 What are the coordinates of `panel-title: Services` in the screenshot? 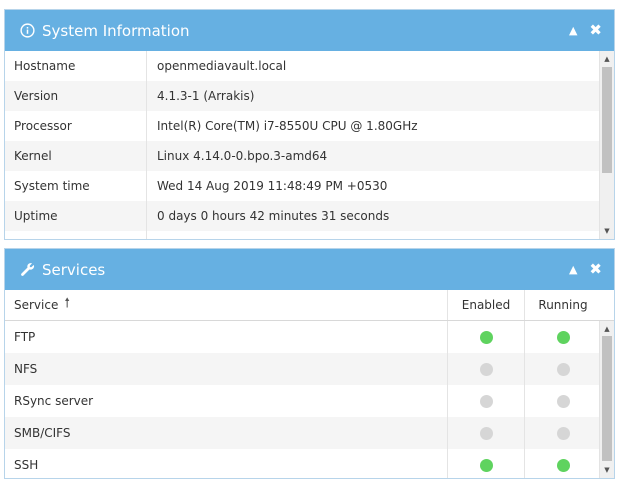 It's located at (74, 269).